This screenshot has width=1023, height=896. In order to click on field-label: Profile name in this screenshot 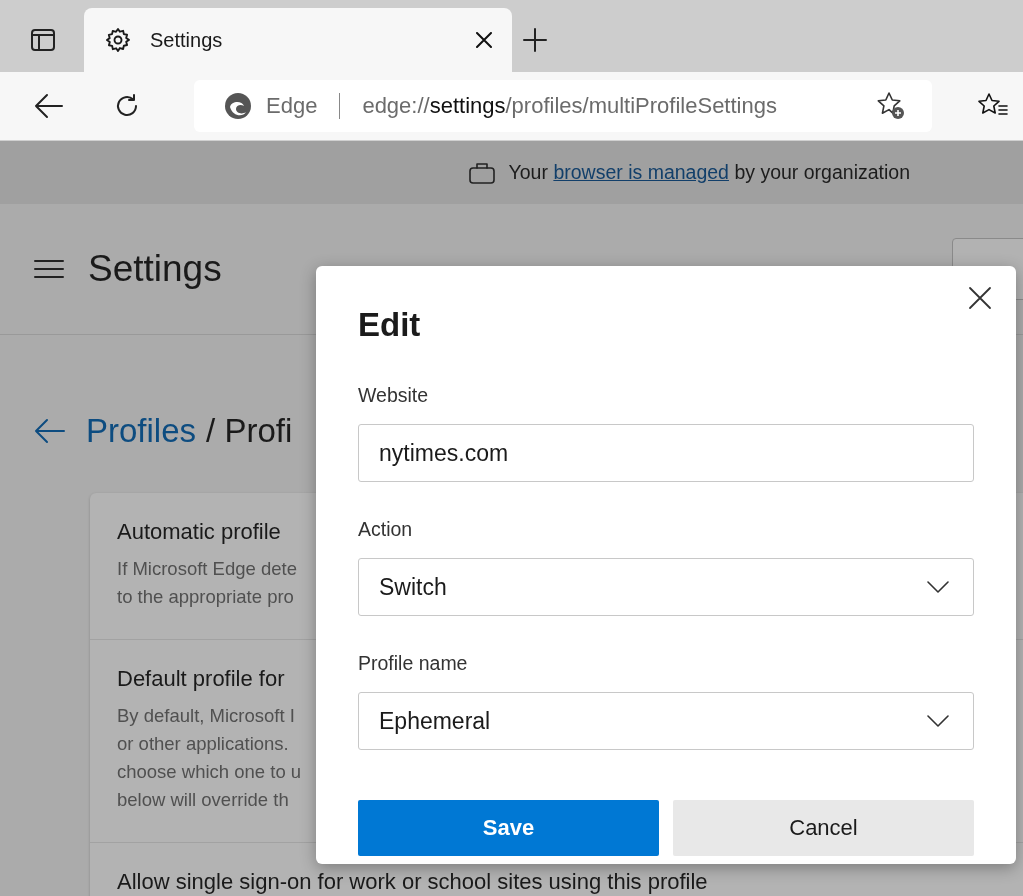, I will do `click(413, 663)`.